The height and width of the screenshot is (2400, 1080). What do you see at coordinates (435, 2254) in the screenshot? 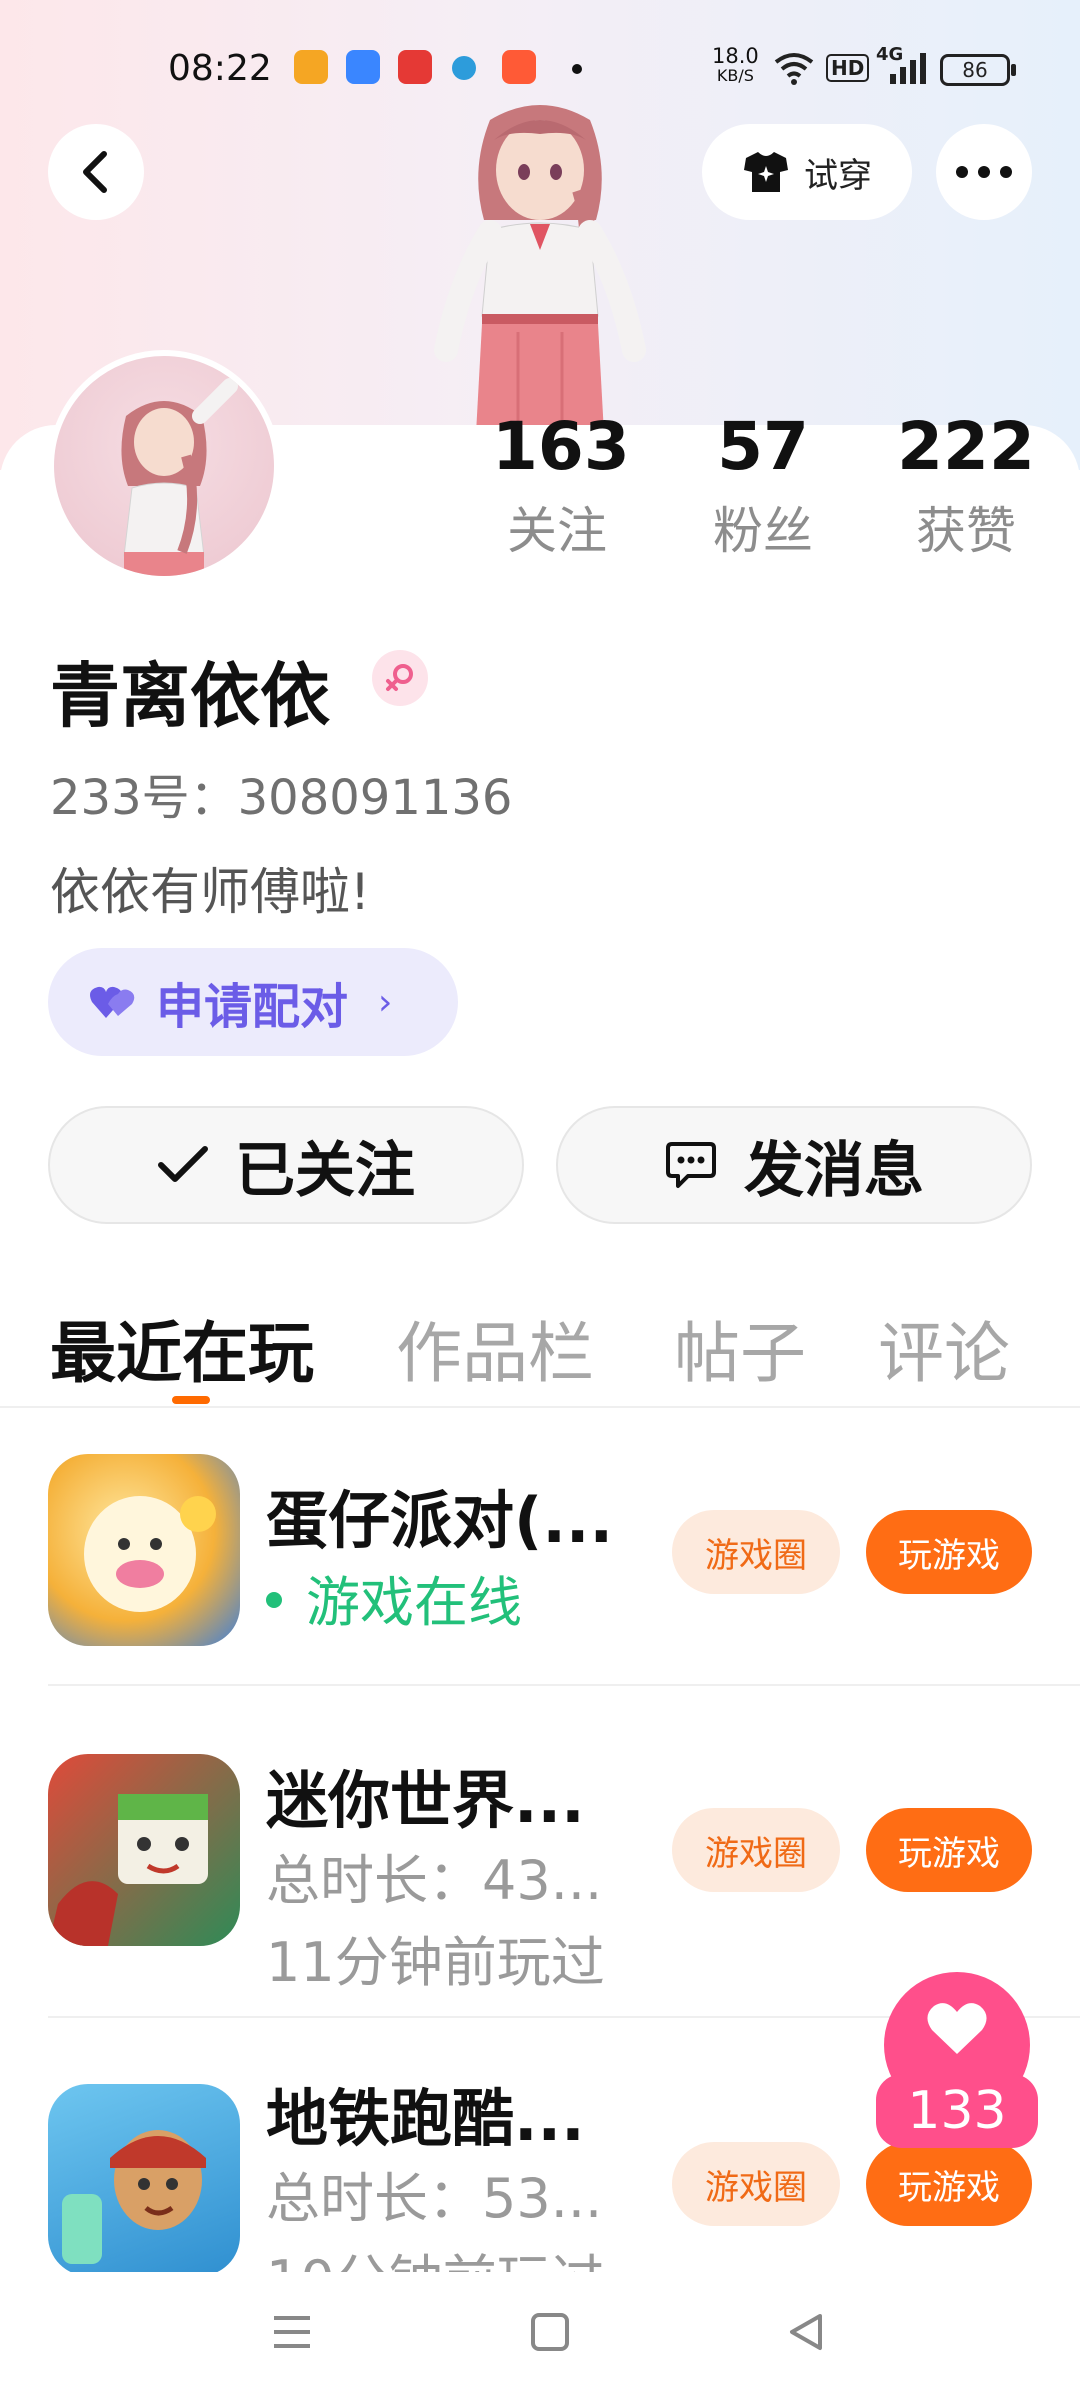
I see `game-last-played: 10分钟前玩过` at bounding box center [435, 2254].